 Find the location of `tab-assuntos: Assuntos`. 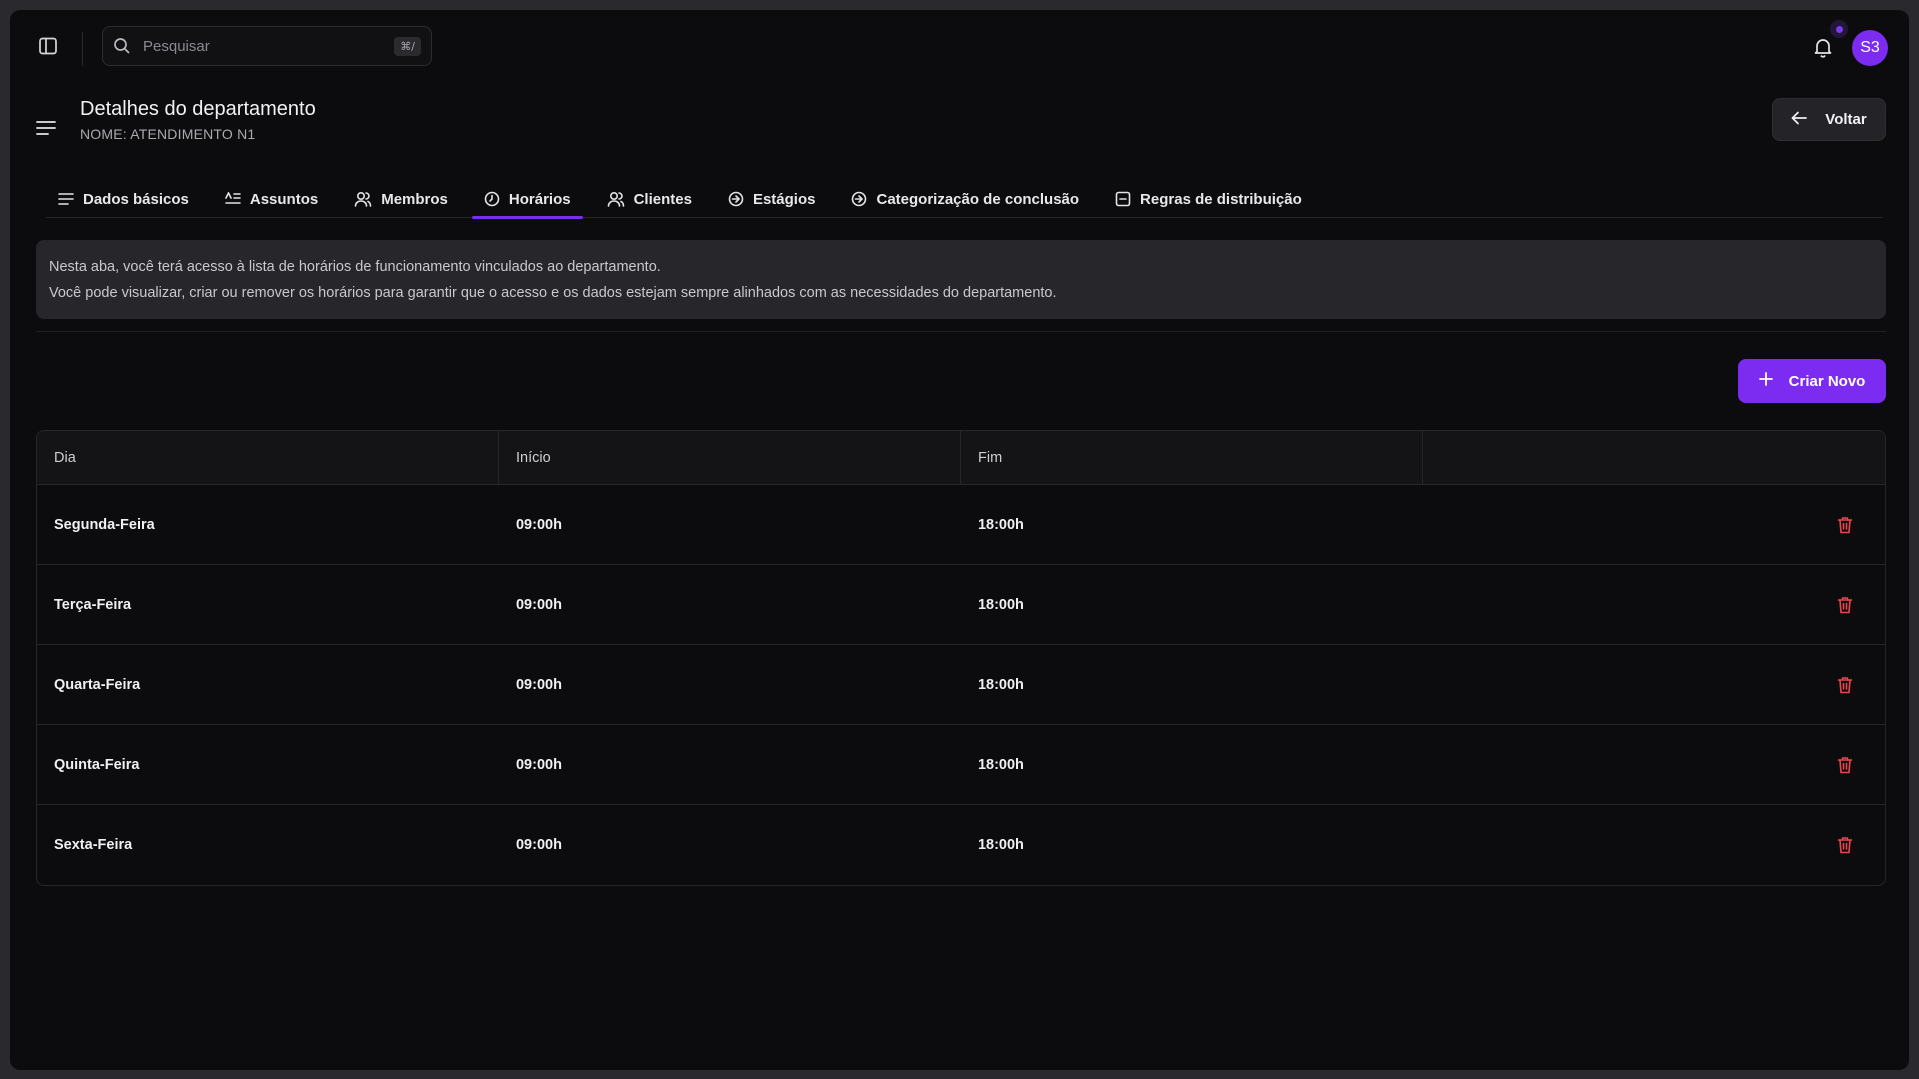

tab-assuntos: Assuntos is located at coordinates (271, 199).